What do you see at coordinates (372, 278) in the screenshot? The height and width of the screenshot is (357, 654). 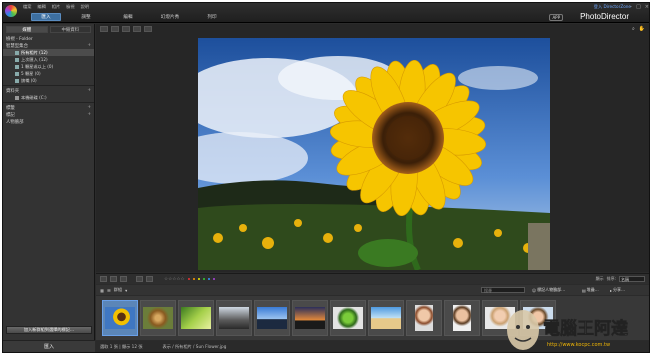 I see `navigation-bar: ☆☆☆☆☆ 顯示 排序: 名稱` at bounding box center [372, 278].